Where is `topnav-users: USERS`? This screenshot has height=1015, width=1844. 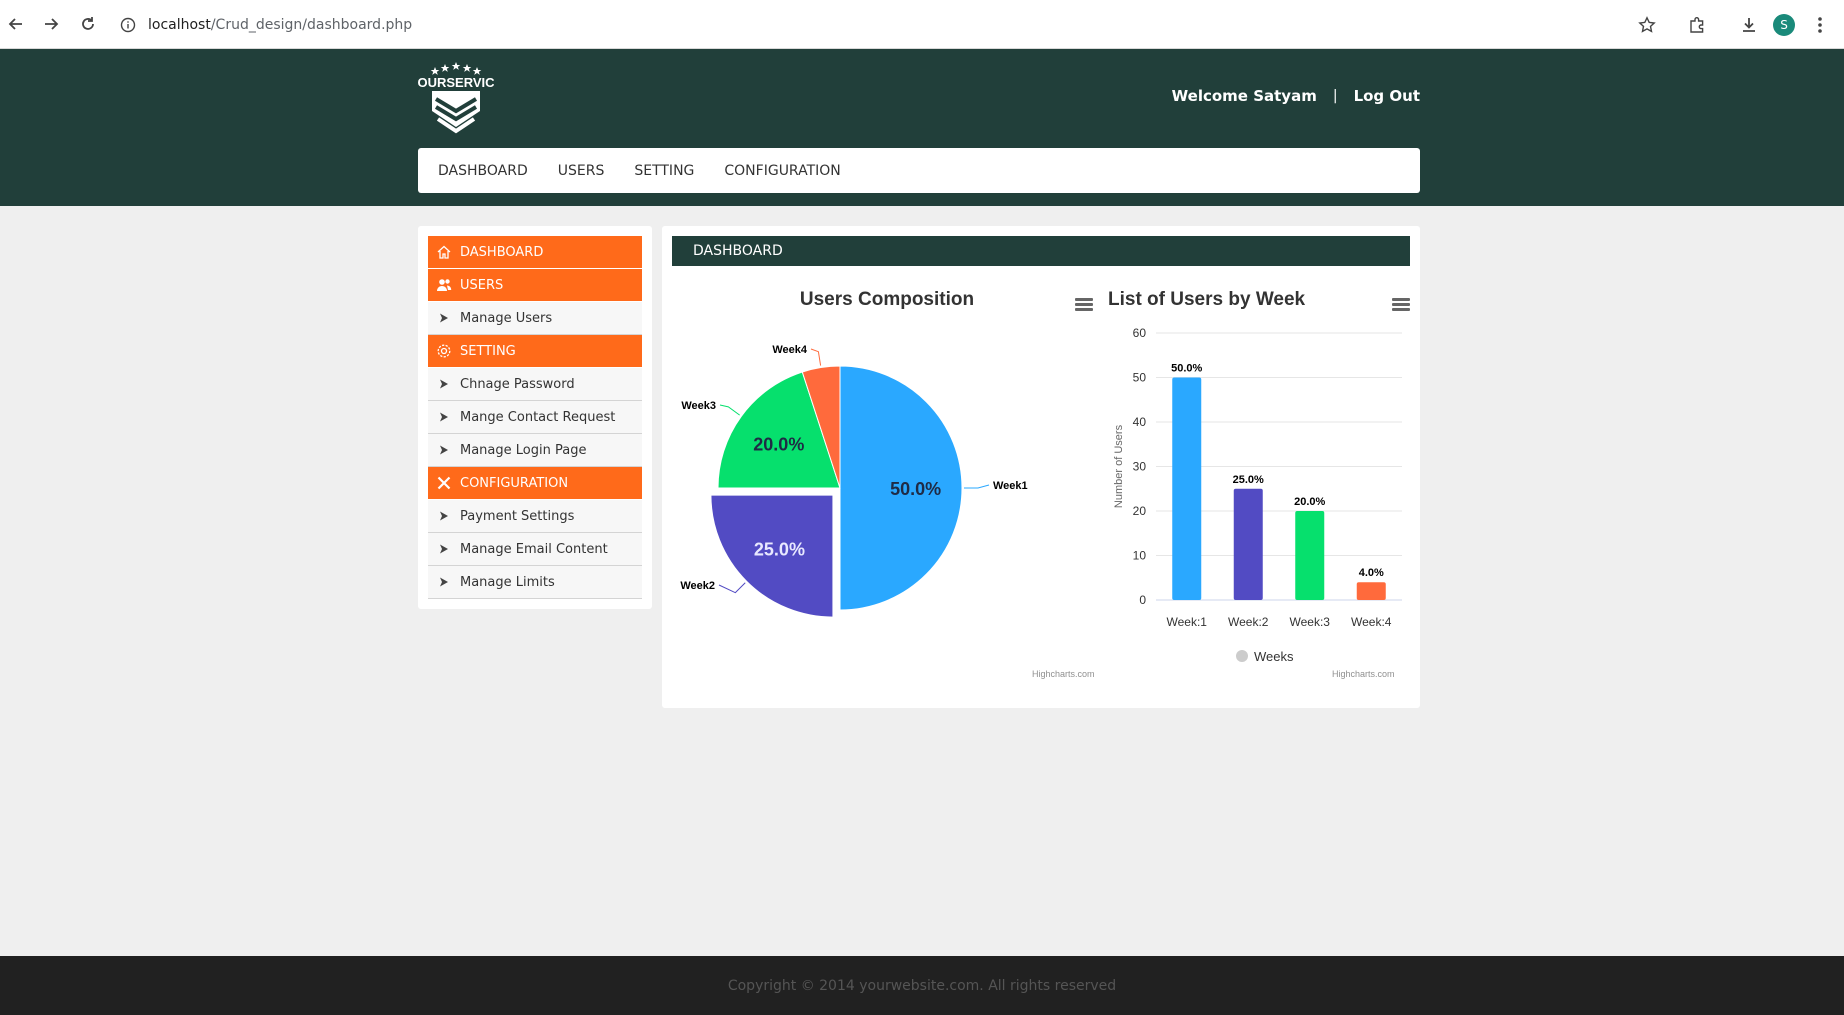 topnav-users: USERS is located at coordinates (581, 171).